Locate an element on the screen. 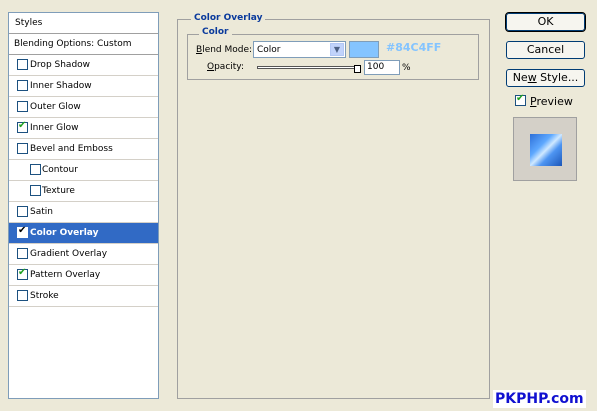 The image size is (597, 411). blend-mode-value: Color is located at coordinates (269, 50).